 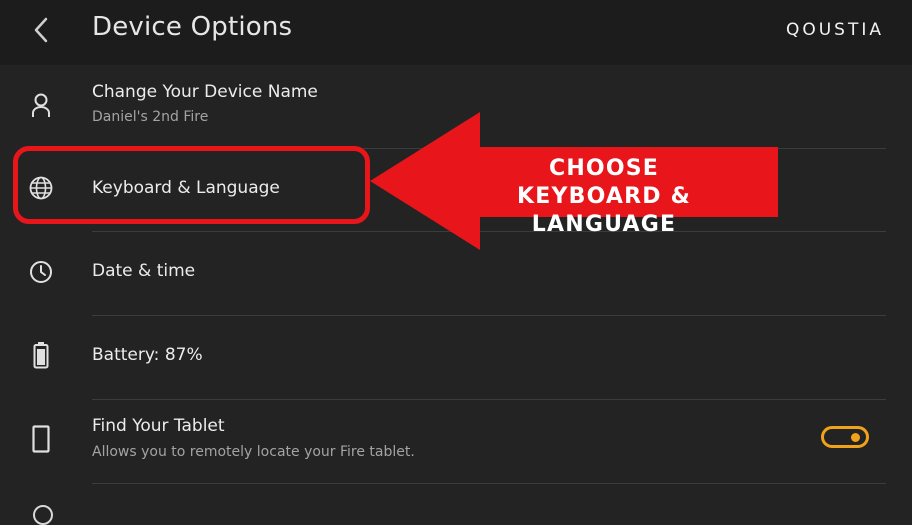 I want to click on settings-item-icon-partial, so click(x=43, y=515).